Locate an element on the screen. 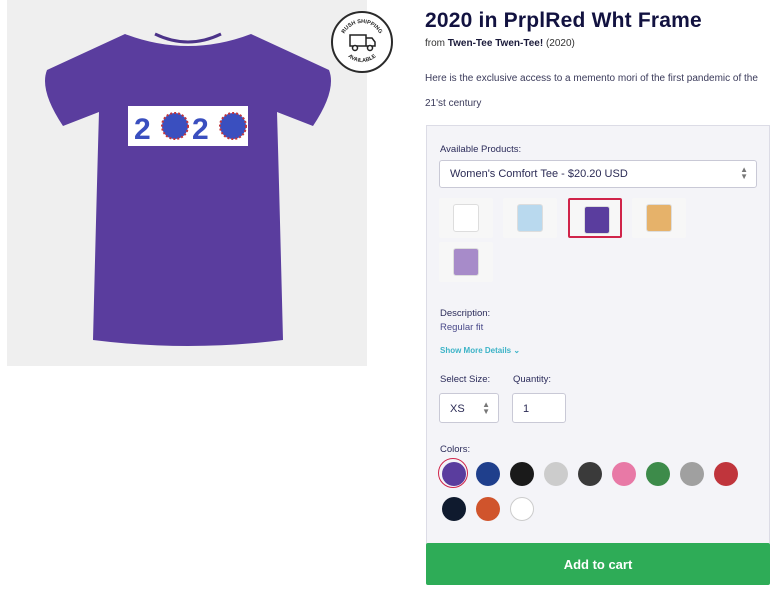 Image resolution: width=777 pixels, height=593 pixels. thumbnail-mug is located at coordinates (466, 218).